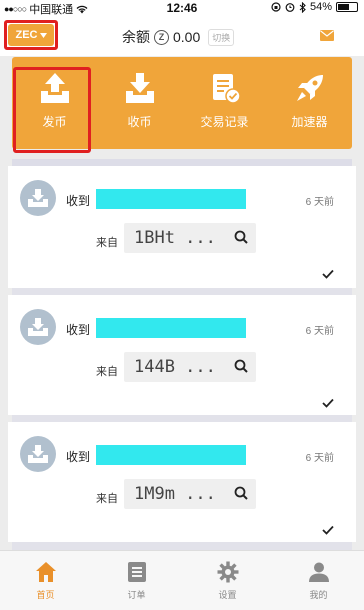 This screenshot has height=610, width=364. What do you see at coordinates (221, 37) in the screenshot?
I see `switch-button: 切换` at bounding box center [221, 37].